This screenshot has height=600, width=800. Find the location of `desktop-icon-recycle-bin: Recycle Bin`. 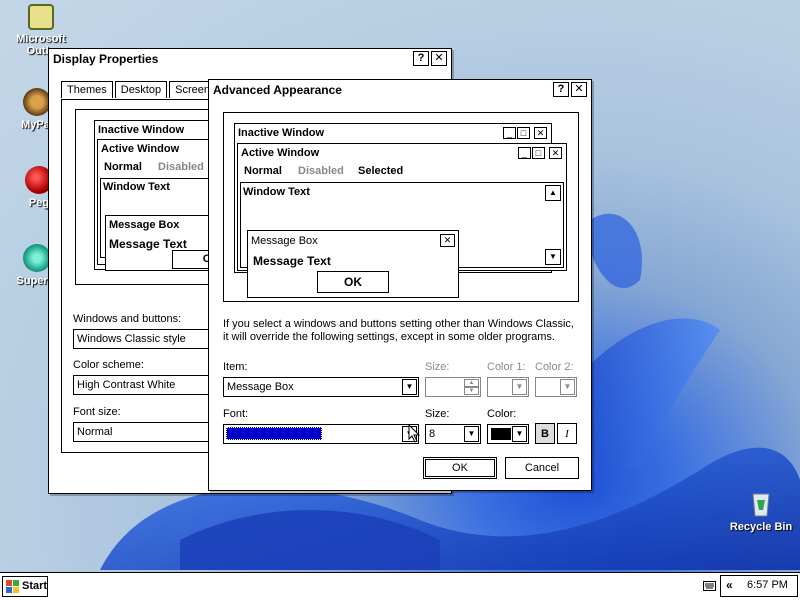

desktop-icon-recycle-bin: Recycle Bin is located at coordinates (761, 509).